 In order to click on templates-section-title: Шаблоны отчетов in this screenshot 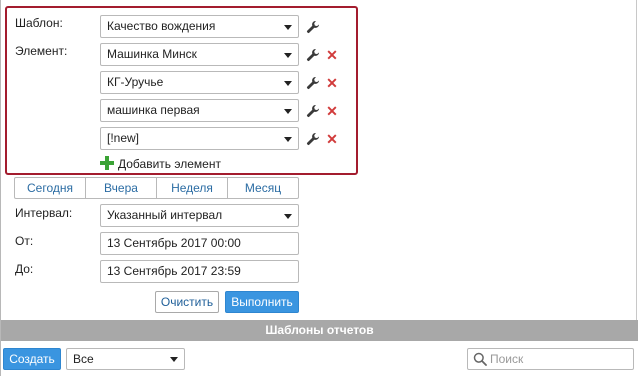, I will do `click(319, 330)`.